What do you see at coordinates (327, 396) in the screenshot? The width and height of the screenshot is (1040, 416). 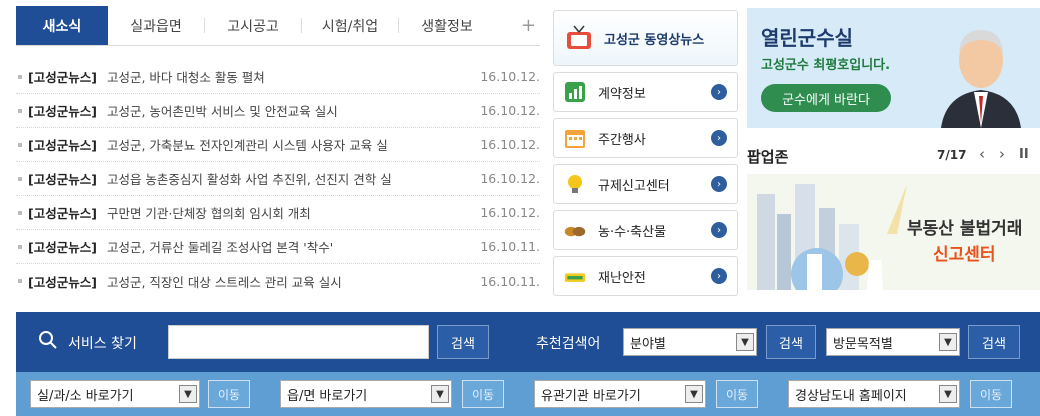 I see `town-shortcut-value: 읍/면 바로가기` at bounding box center [327, 396].